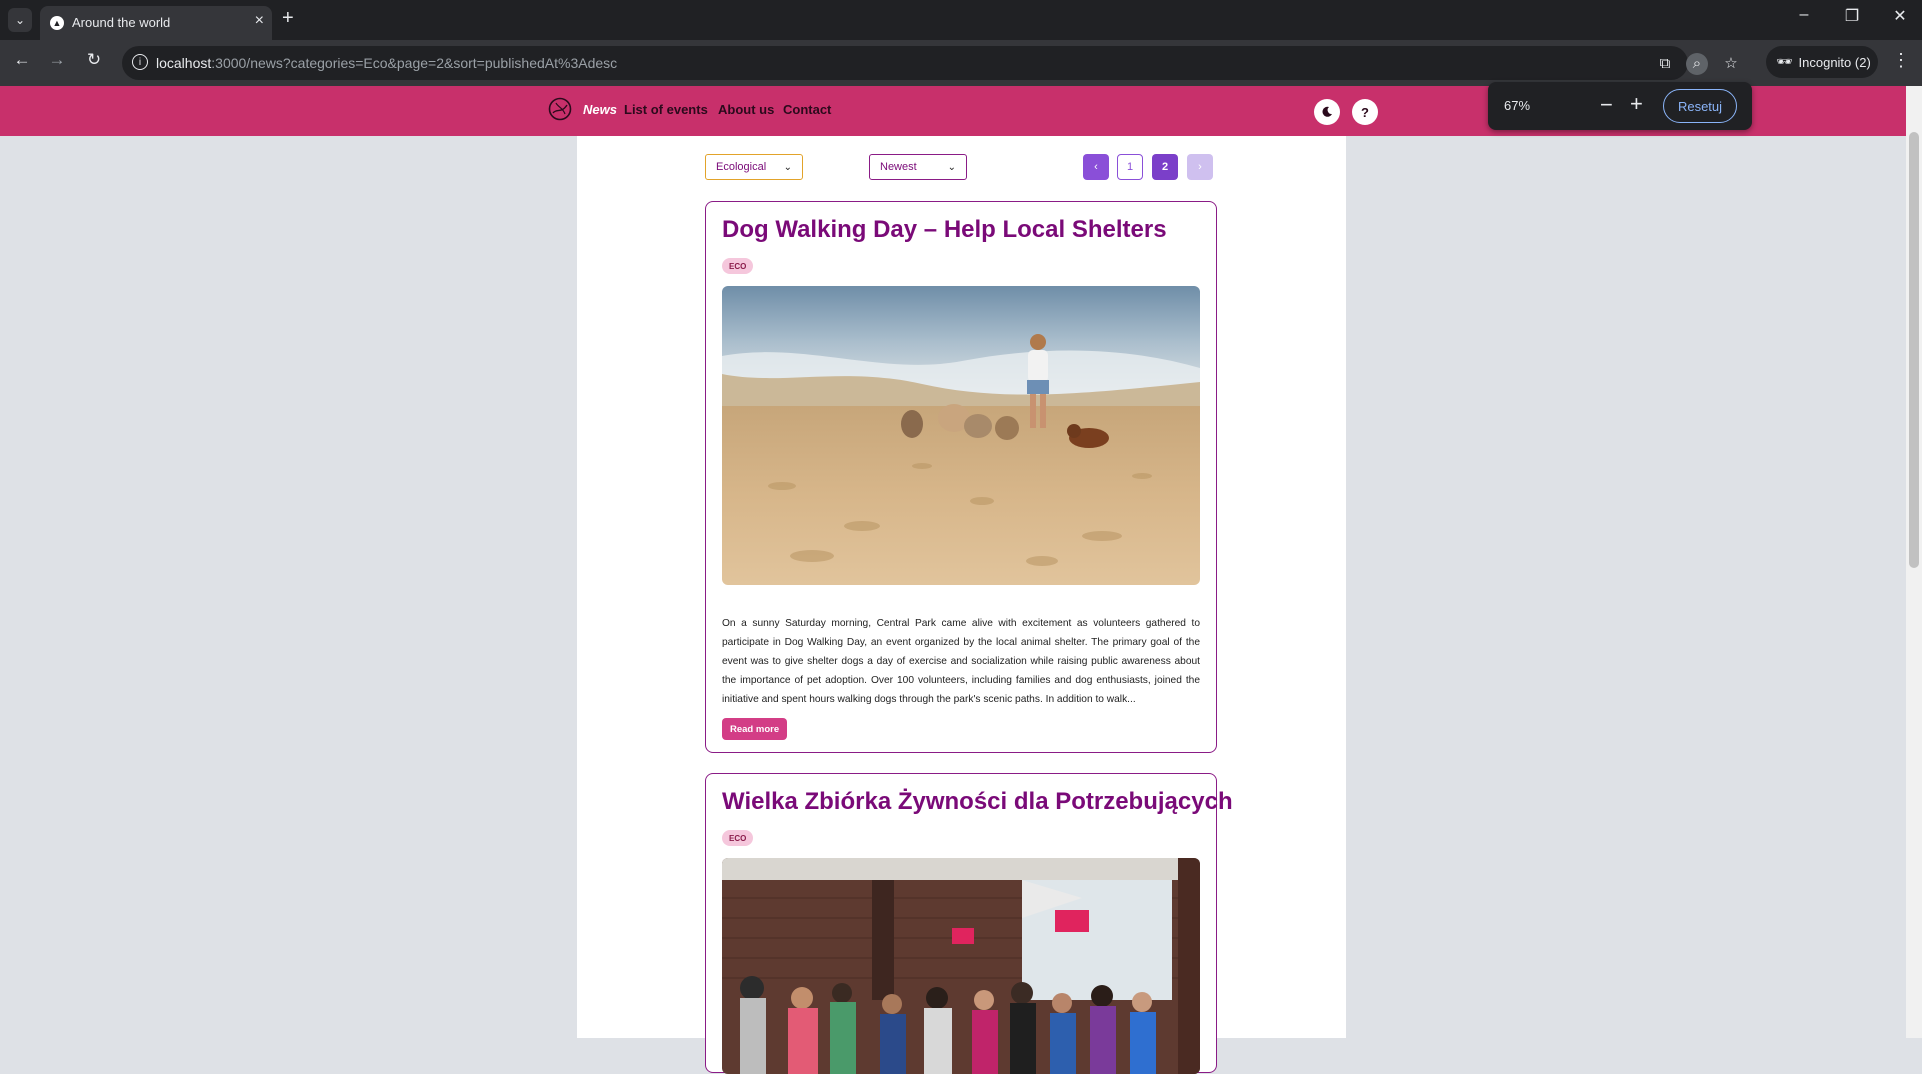 The image size is (1922, 1074). Describe the element at coordinates (1901, 60) in the screenshot. I see `browser-menu-icon: ⋮` at that location.